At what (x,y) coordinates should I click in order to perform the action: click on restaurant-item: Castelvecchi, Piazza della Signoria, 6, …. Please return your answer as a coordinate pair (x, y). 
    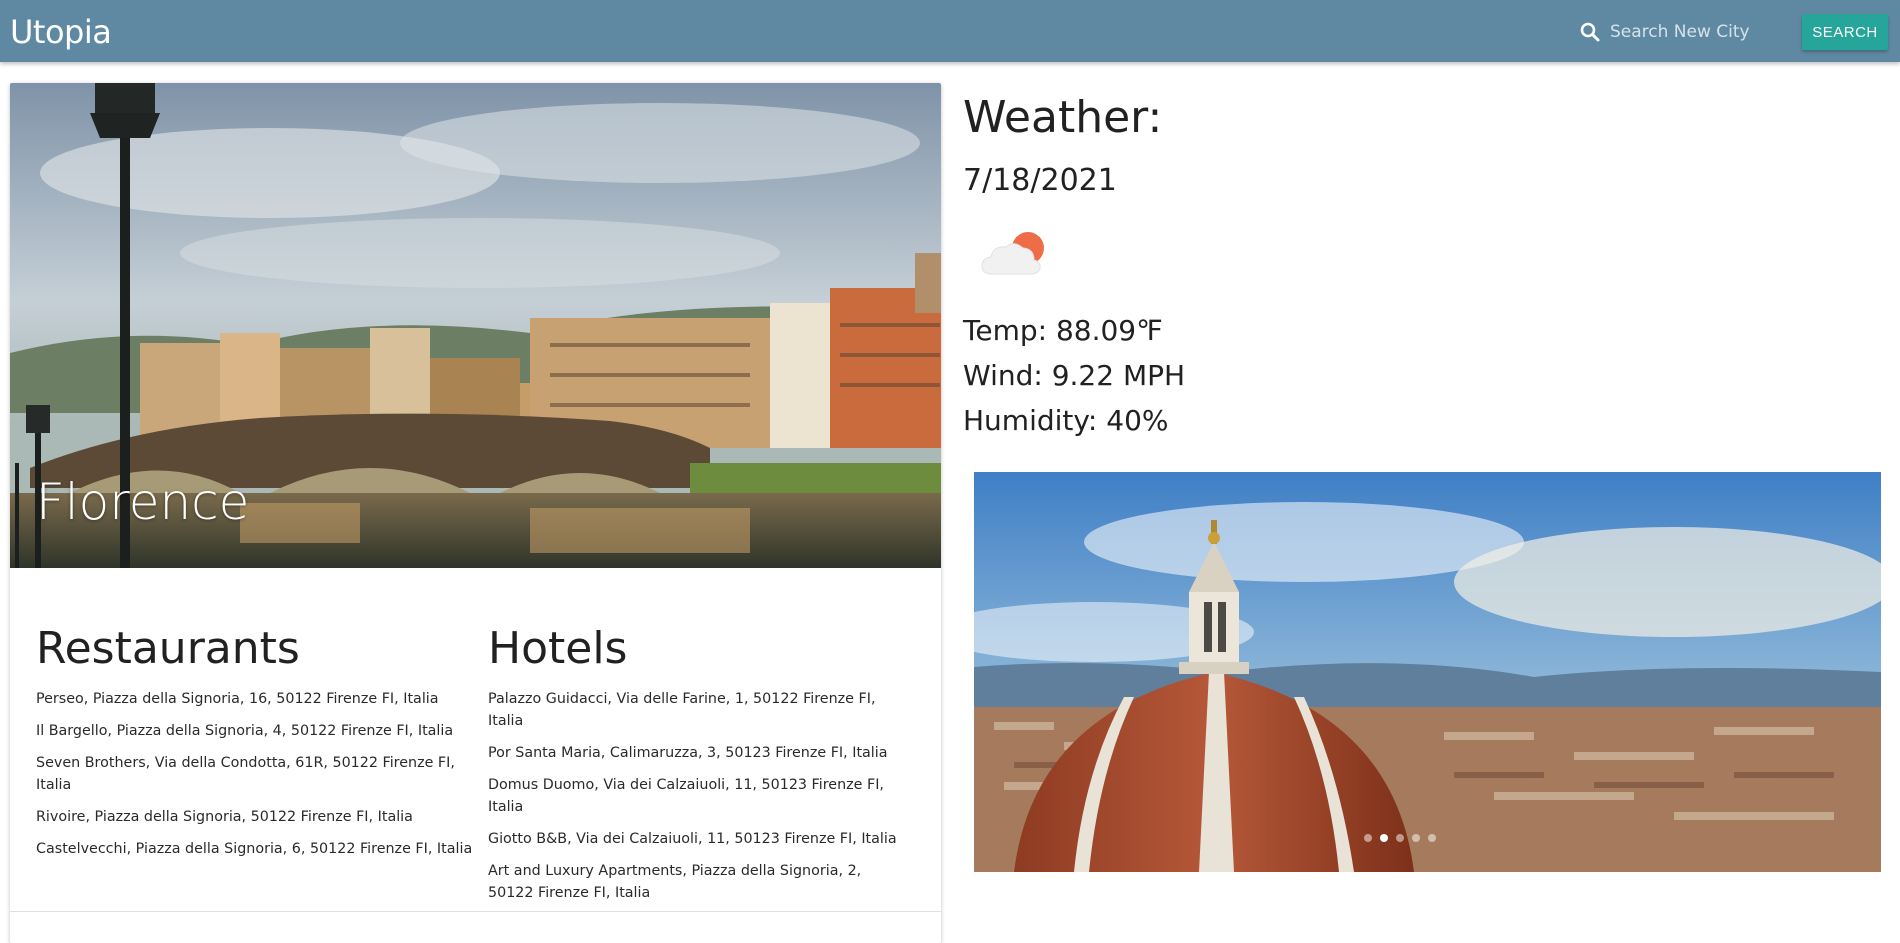
    Looking at the image, I should click on (254, 849).